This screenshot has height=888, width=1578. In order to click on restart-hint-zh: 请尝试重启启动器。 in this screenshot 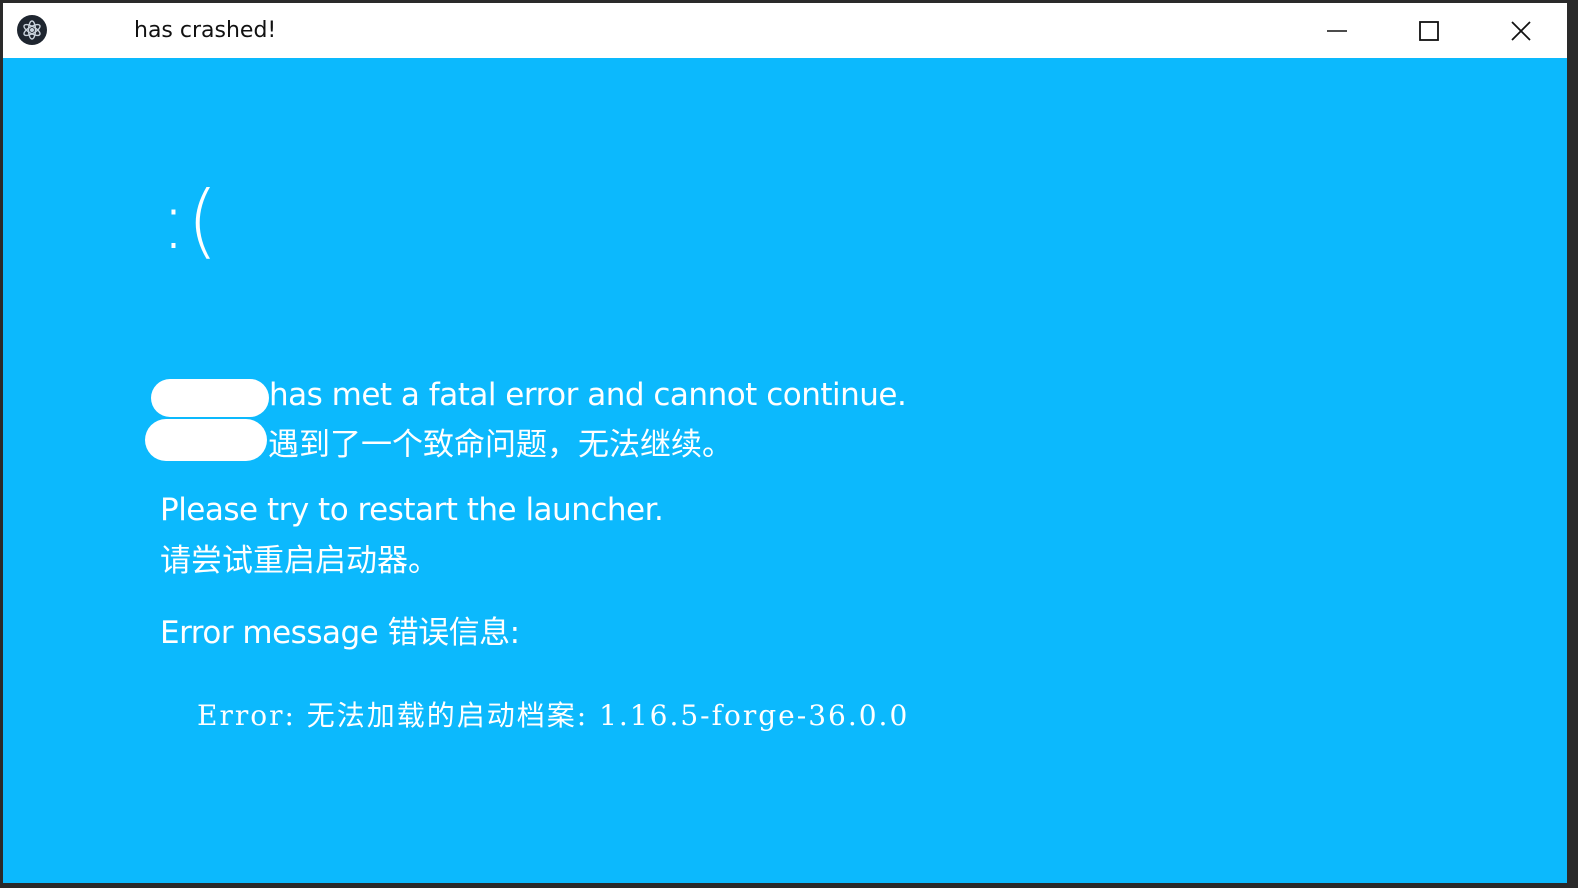, I will do `click(299, 561)`.